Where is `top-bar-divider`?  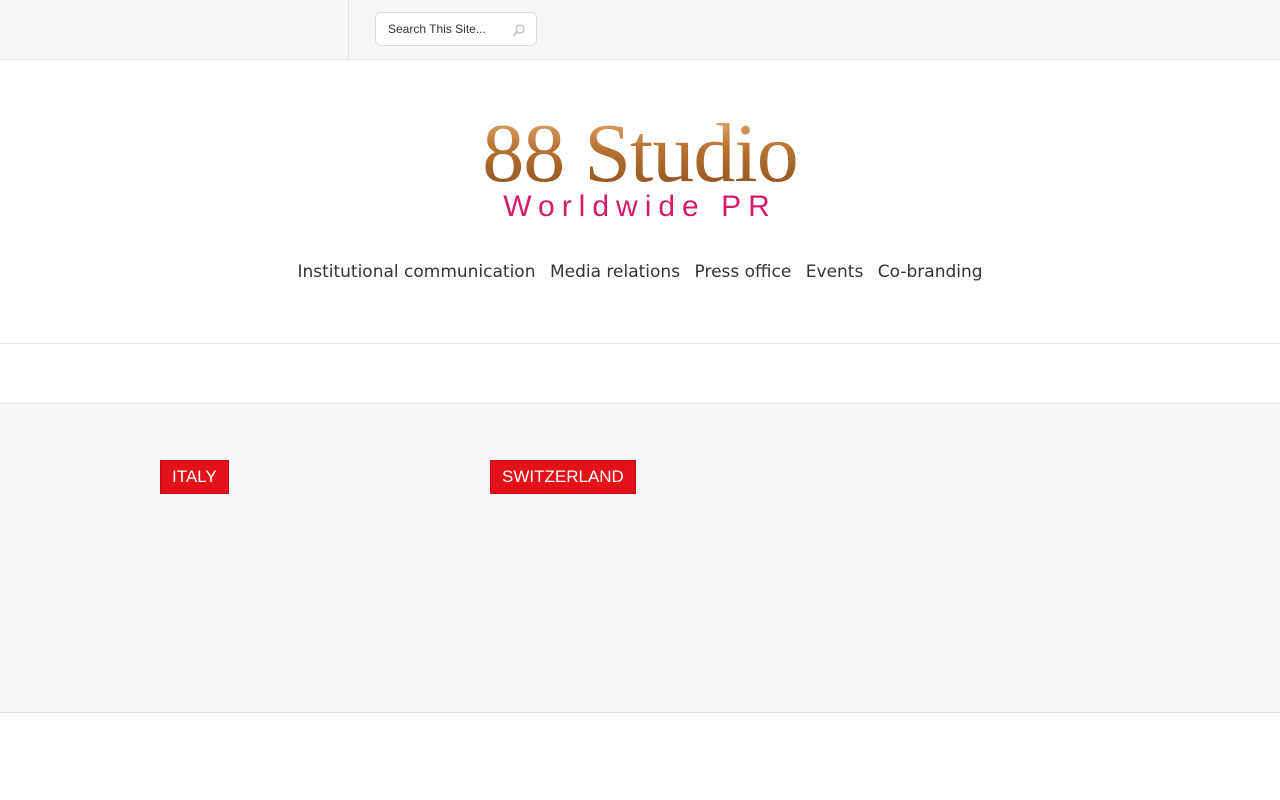
top-bar-divider is located at coordinates (348, 29).